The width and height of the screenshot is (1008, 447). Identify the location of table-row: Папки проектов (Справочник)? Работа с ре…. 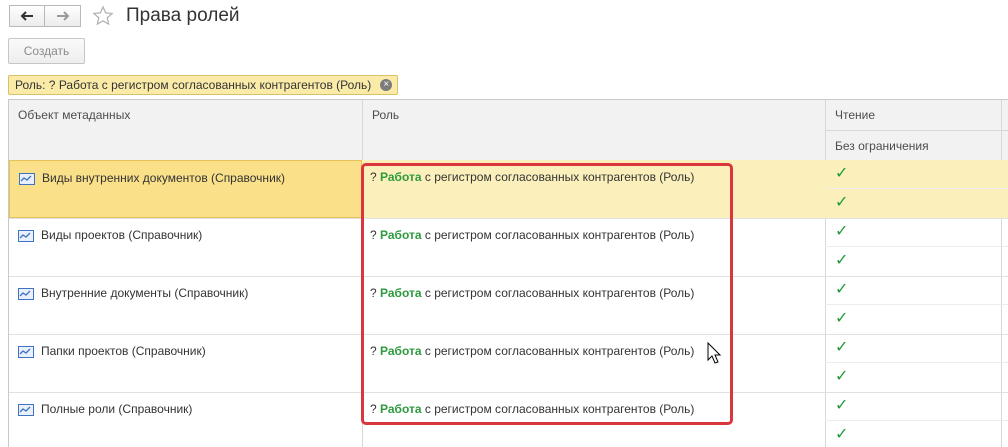
(508, 363).